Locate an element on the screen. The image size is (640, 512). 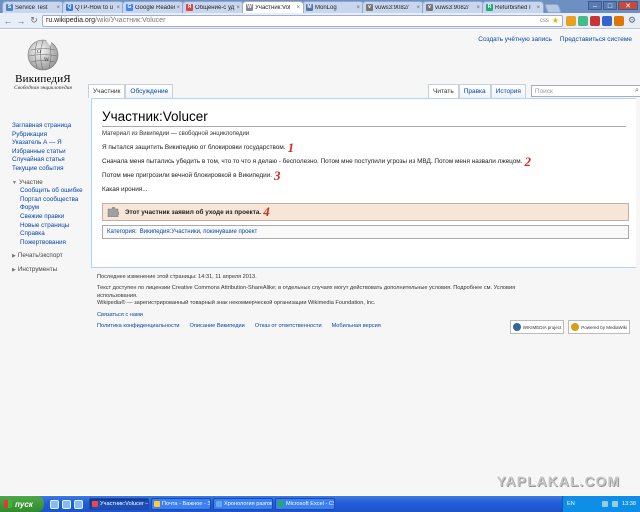
badge-label: WIKIMEDIA project is located at coordinates (542, 327).